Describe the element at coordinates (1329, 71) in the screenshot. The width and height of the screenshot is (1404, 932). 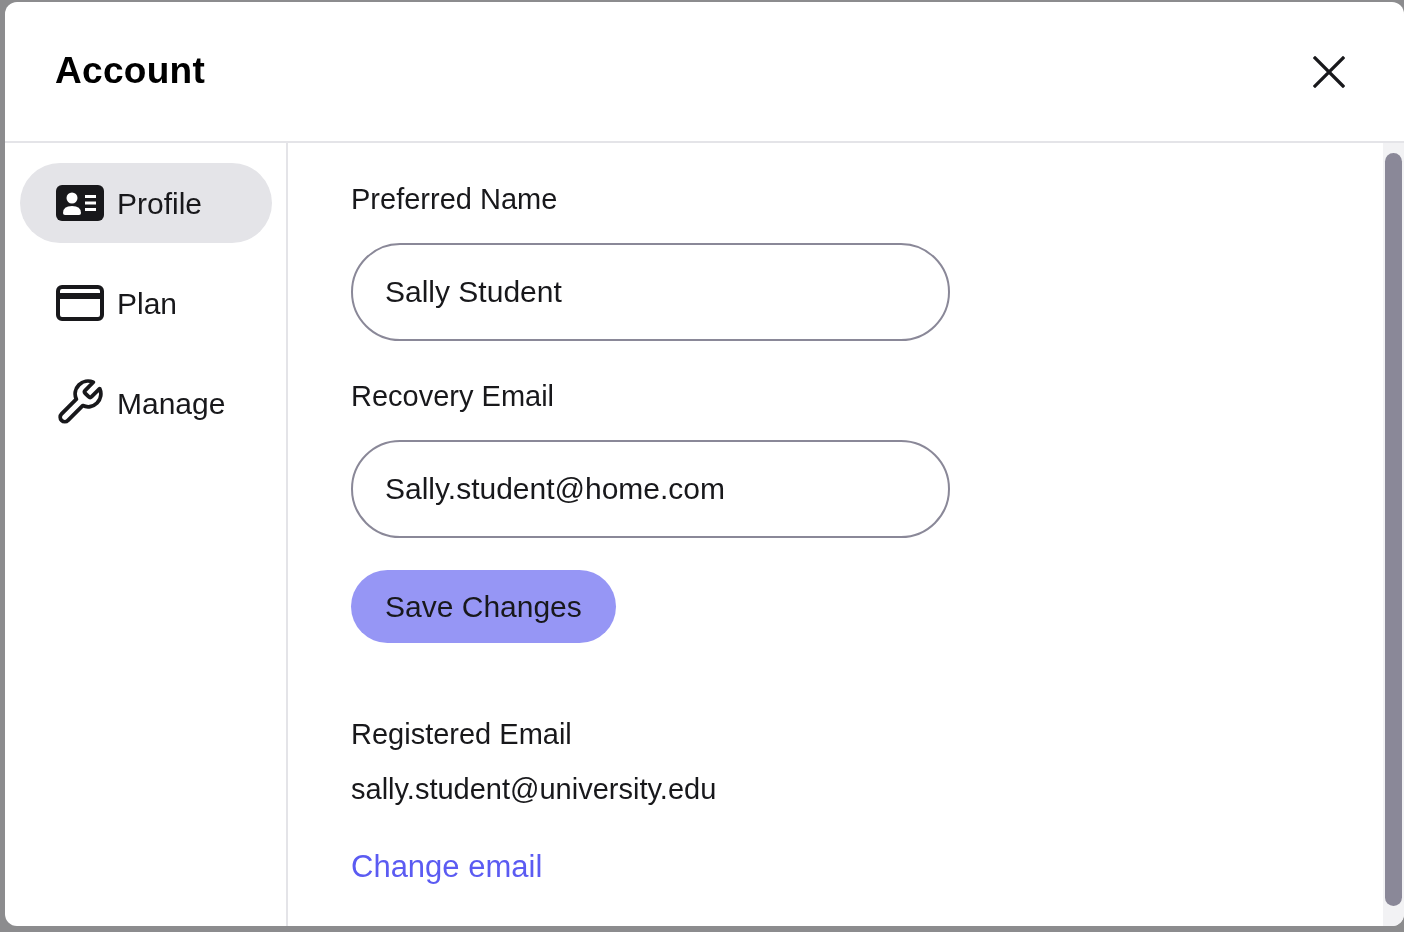
I see `close-icon` at that location.